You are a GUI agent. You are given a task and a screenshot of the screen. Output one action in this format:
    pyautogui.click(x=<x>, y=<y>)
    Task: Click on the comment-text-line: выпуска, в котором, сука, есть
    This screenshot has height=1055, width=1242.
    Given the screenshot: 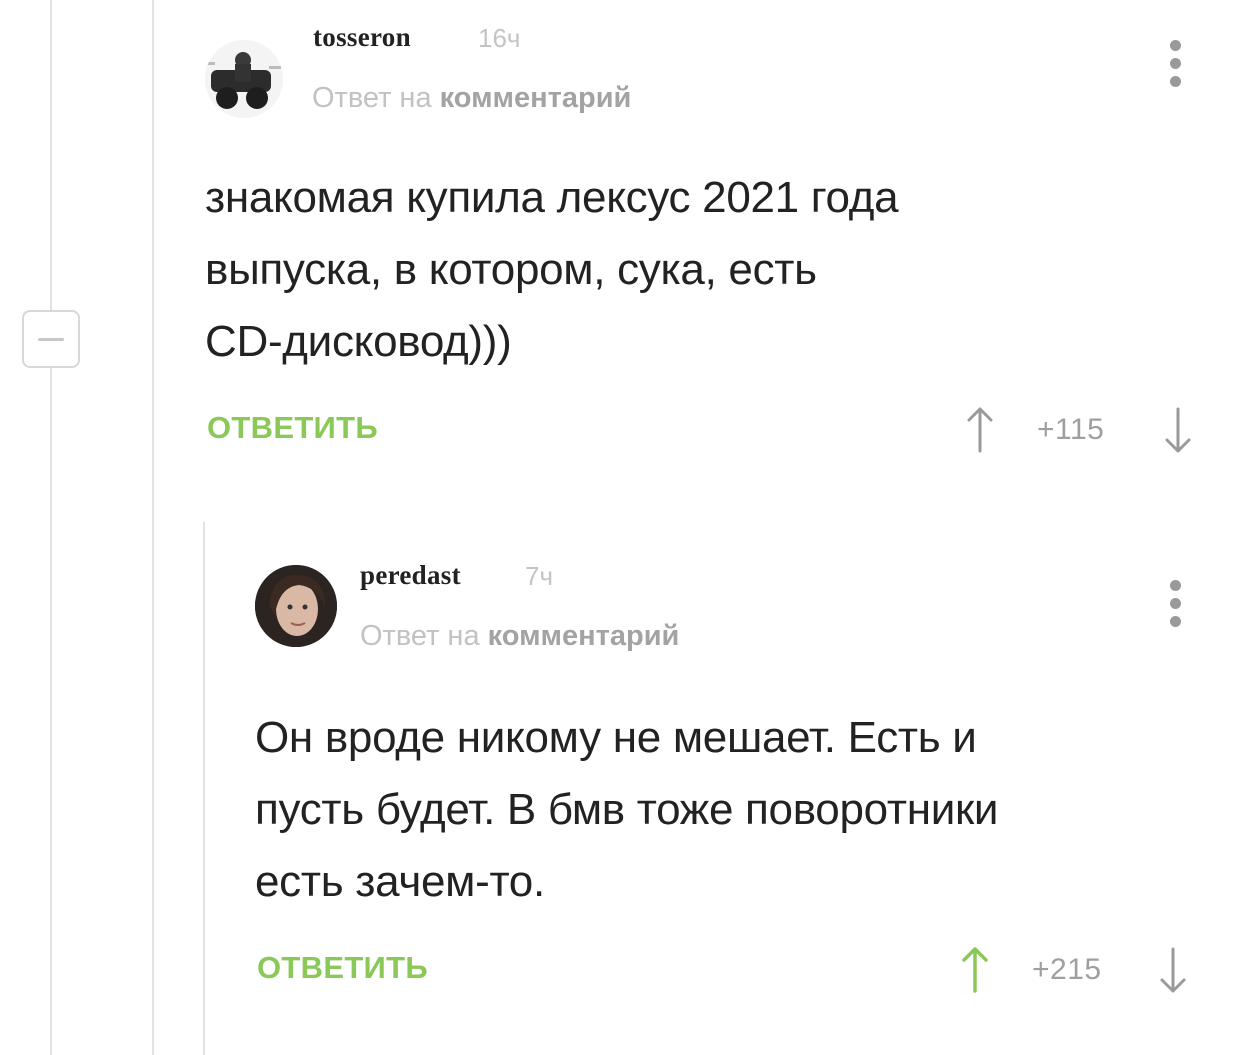 What is the action you would take?
    pyautogui.click(x=511, y=269)
    